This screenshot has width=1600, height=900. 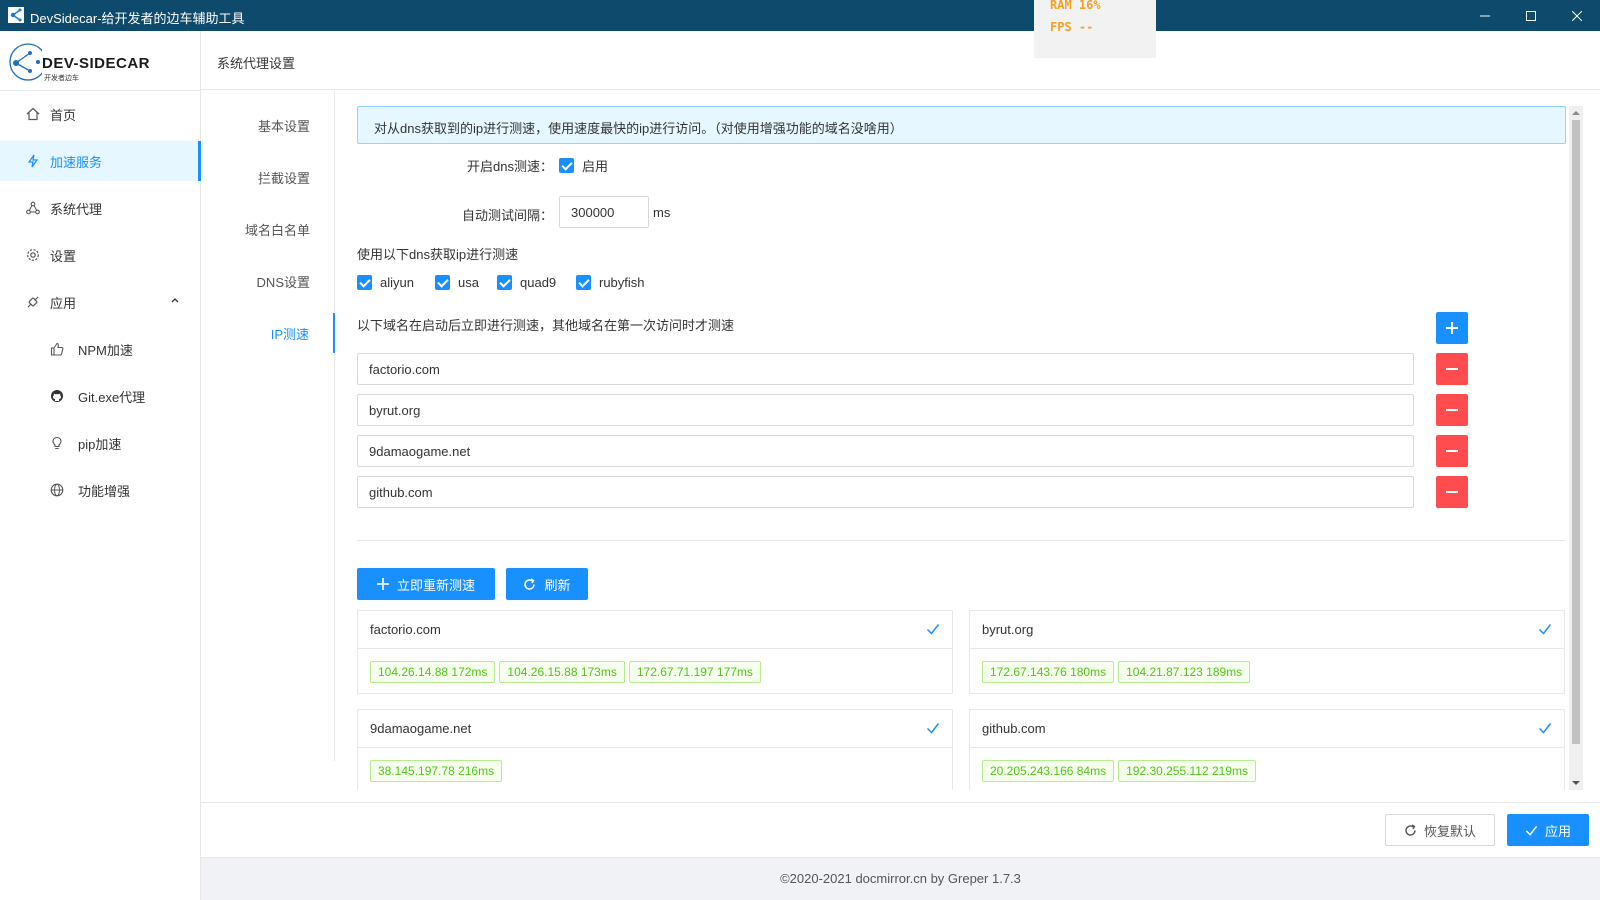 What do you see at coordinates (382, 584) in the screenshot?
I see `plus-icon` at bounding box center [382, 584].